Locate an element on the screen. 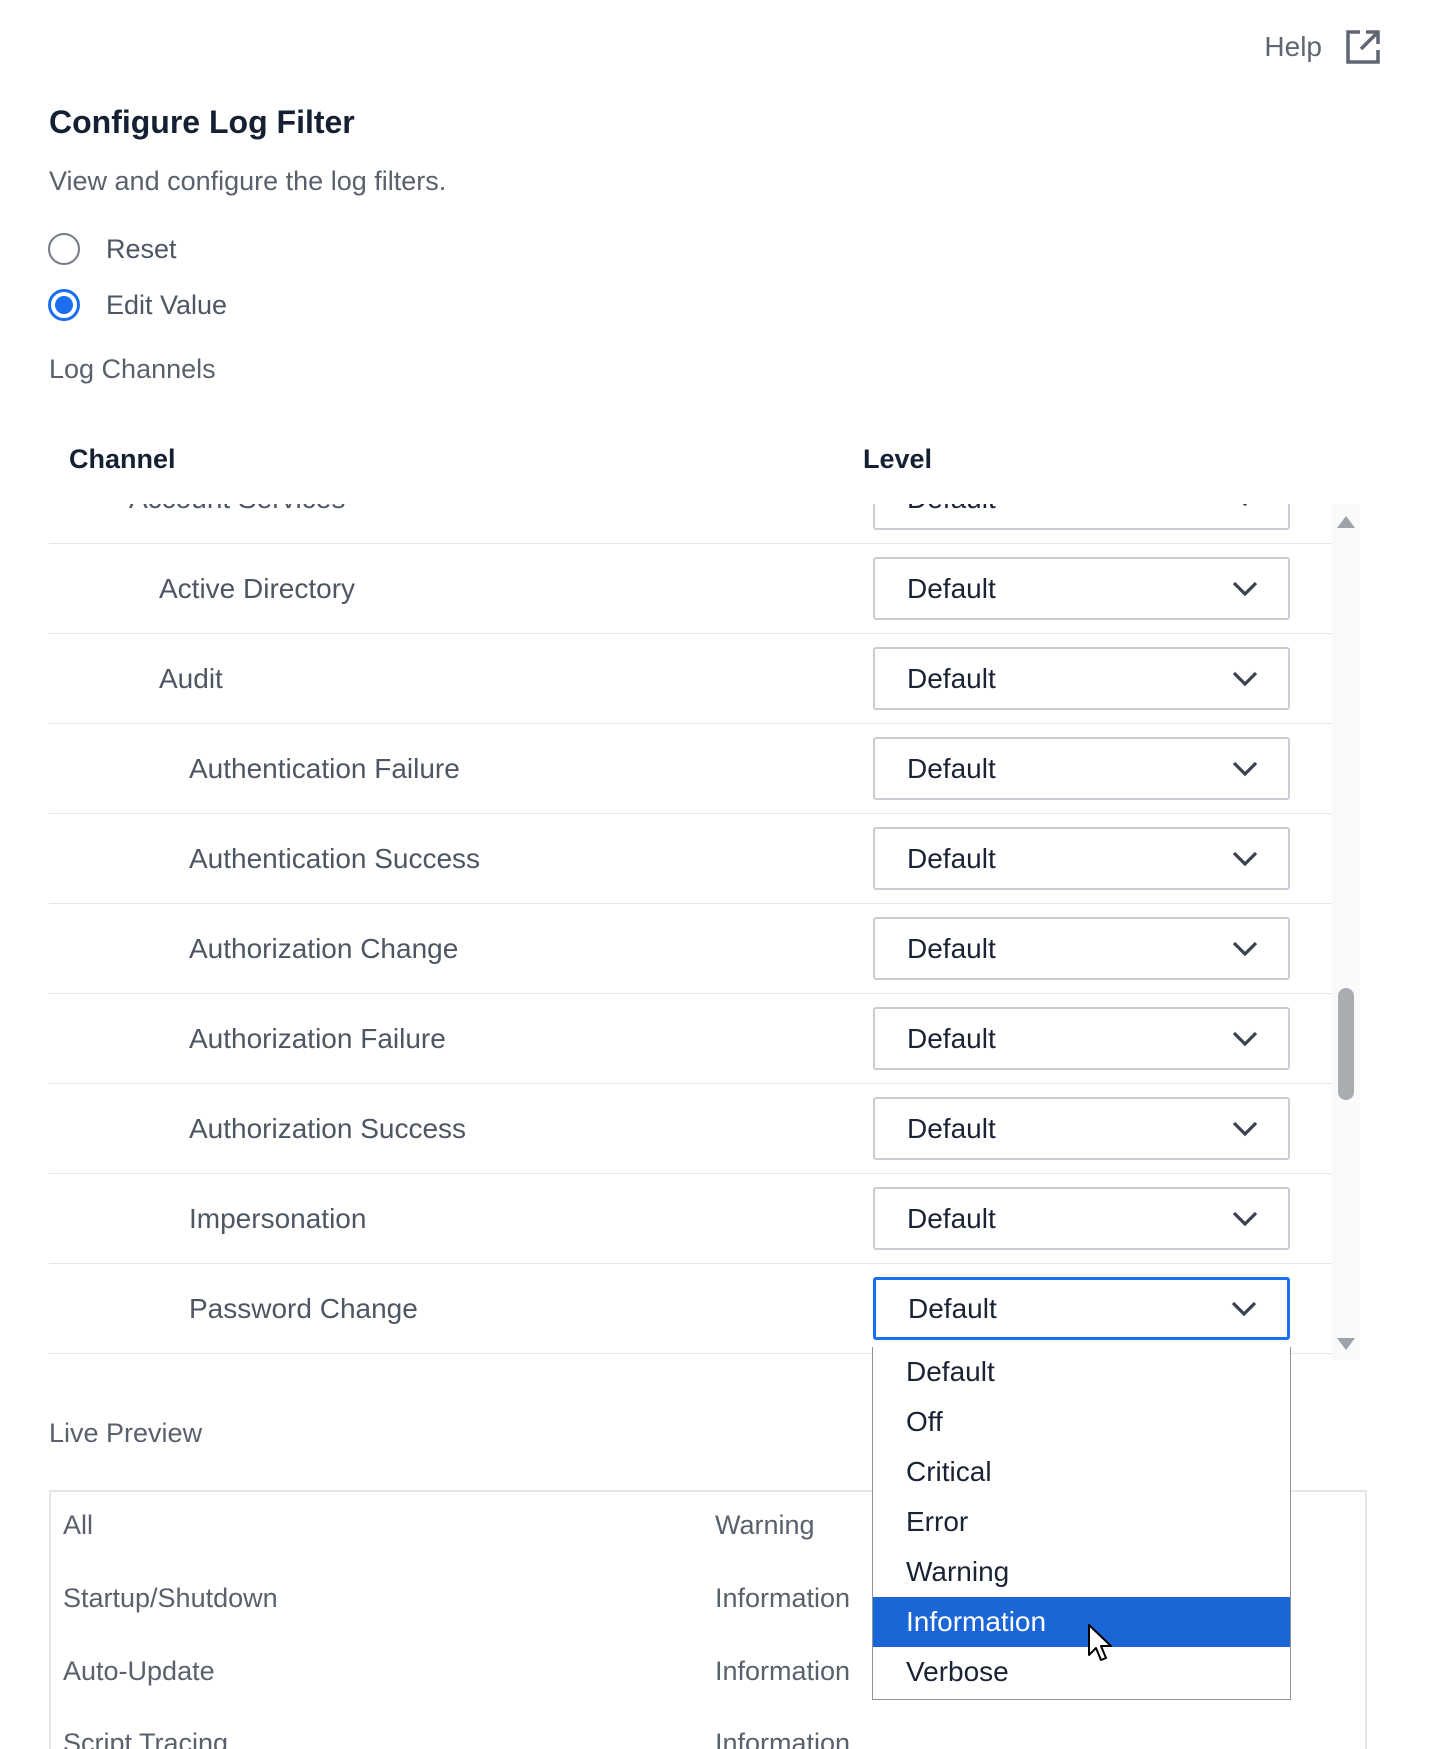 This screenshot has height=1749, width=1438. table-row: Authentication Failure Default is located at coordinates (690, 769).